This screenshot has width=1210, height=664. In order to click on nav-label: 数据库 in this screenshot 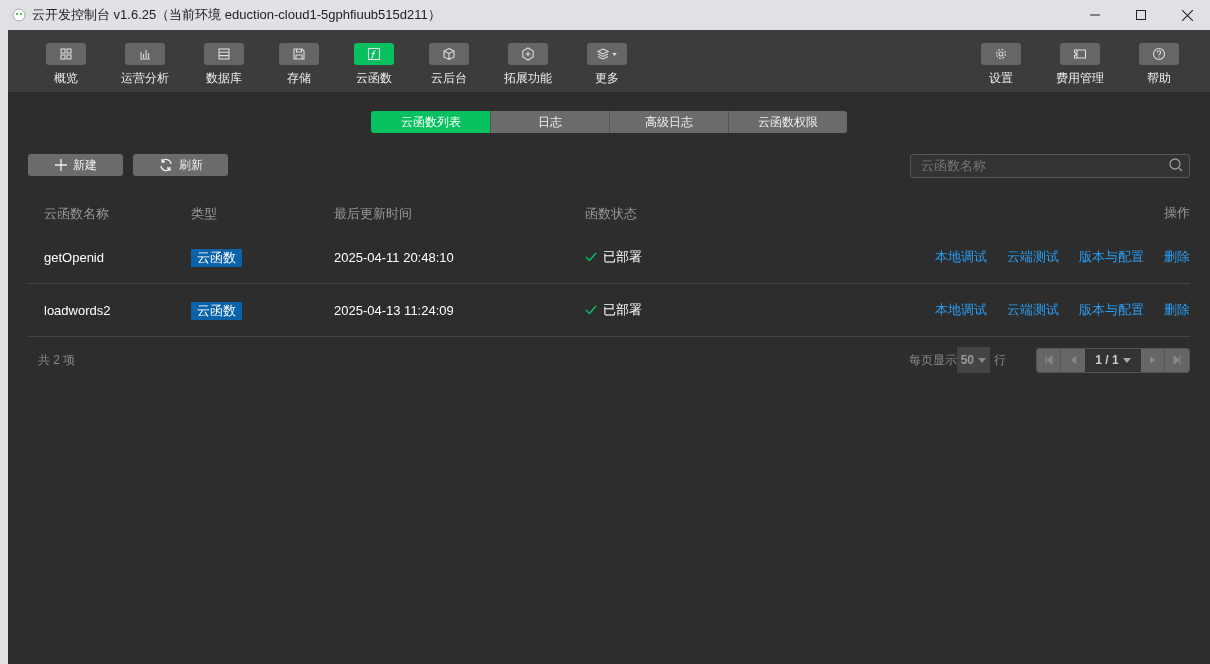, I will do `click(223, 78)`.